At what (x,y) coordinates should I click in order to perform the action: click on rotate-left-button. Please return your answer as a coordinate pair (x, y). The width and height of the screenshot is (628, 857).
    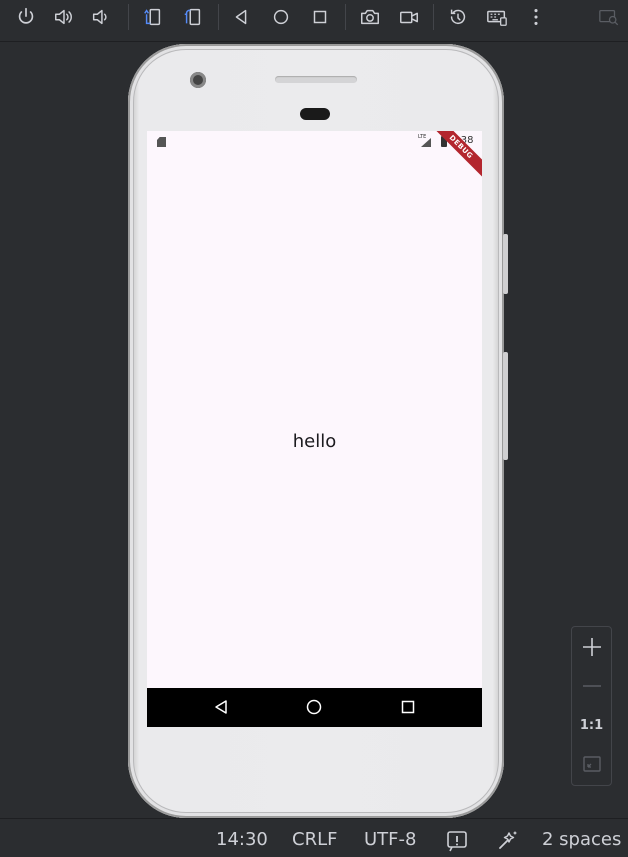
    Looking at the image, I should click on (153, 17).